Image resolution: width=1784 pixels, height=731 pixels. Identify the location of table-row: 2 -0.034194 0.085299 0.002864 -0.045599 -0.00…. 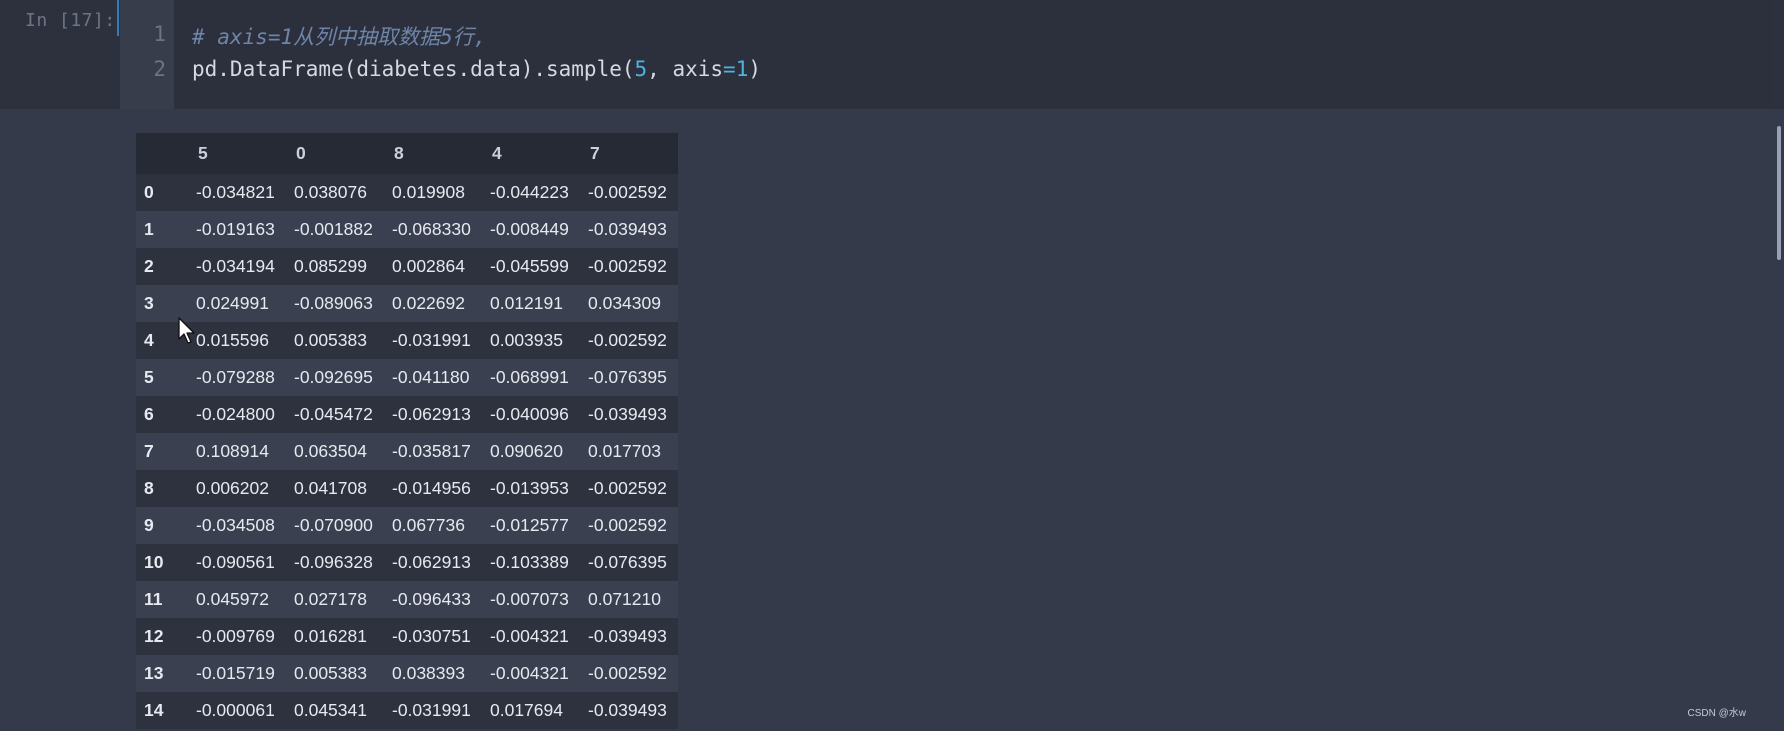
(407, 266).